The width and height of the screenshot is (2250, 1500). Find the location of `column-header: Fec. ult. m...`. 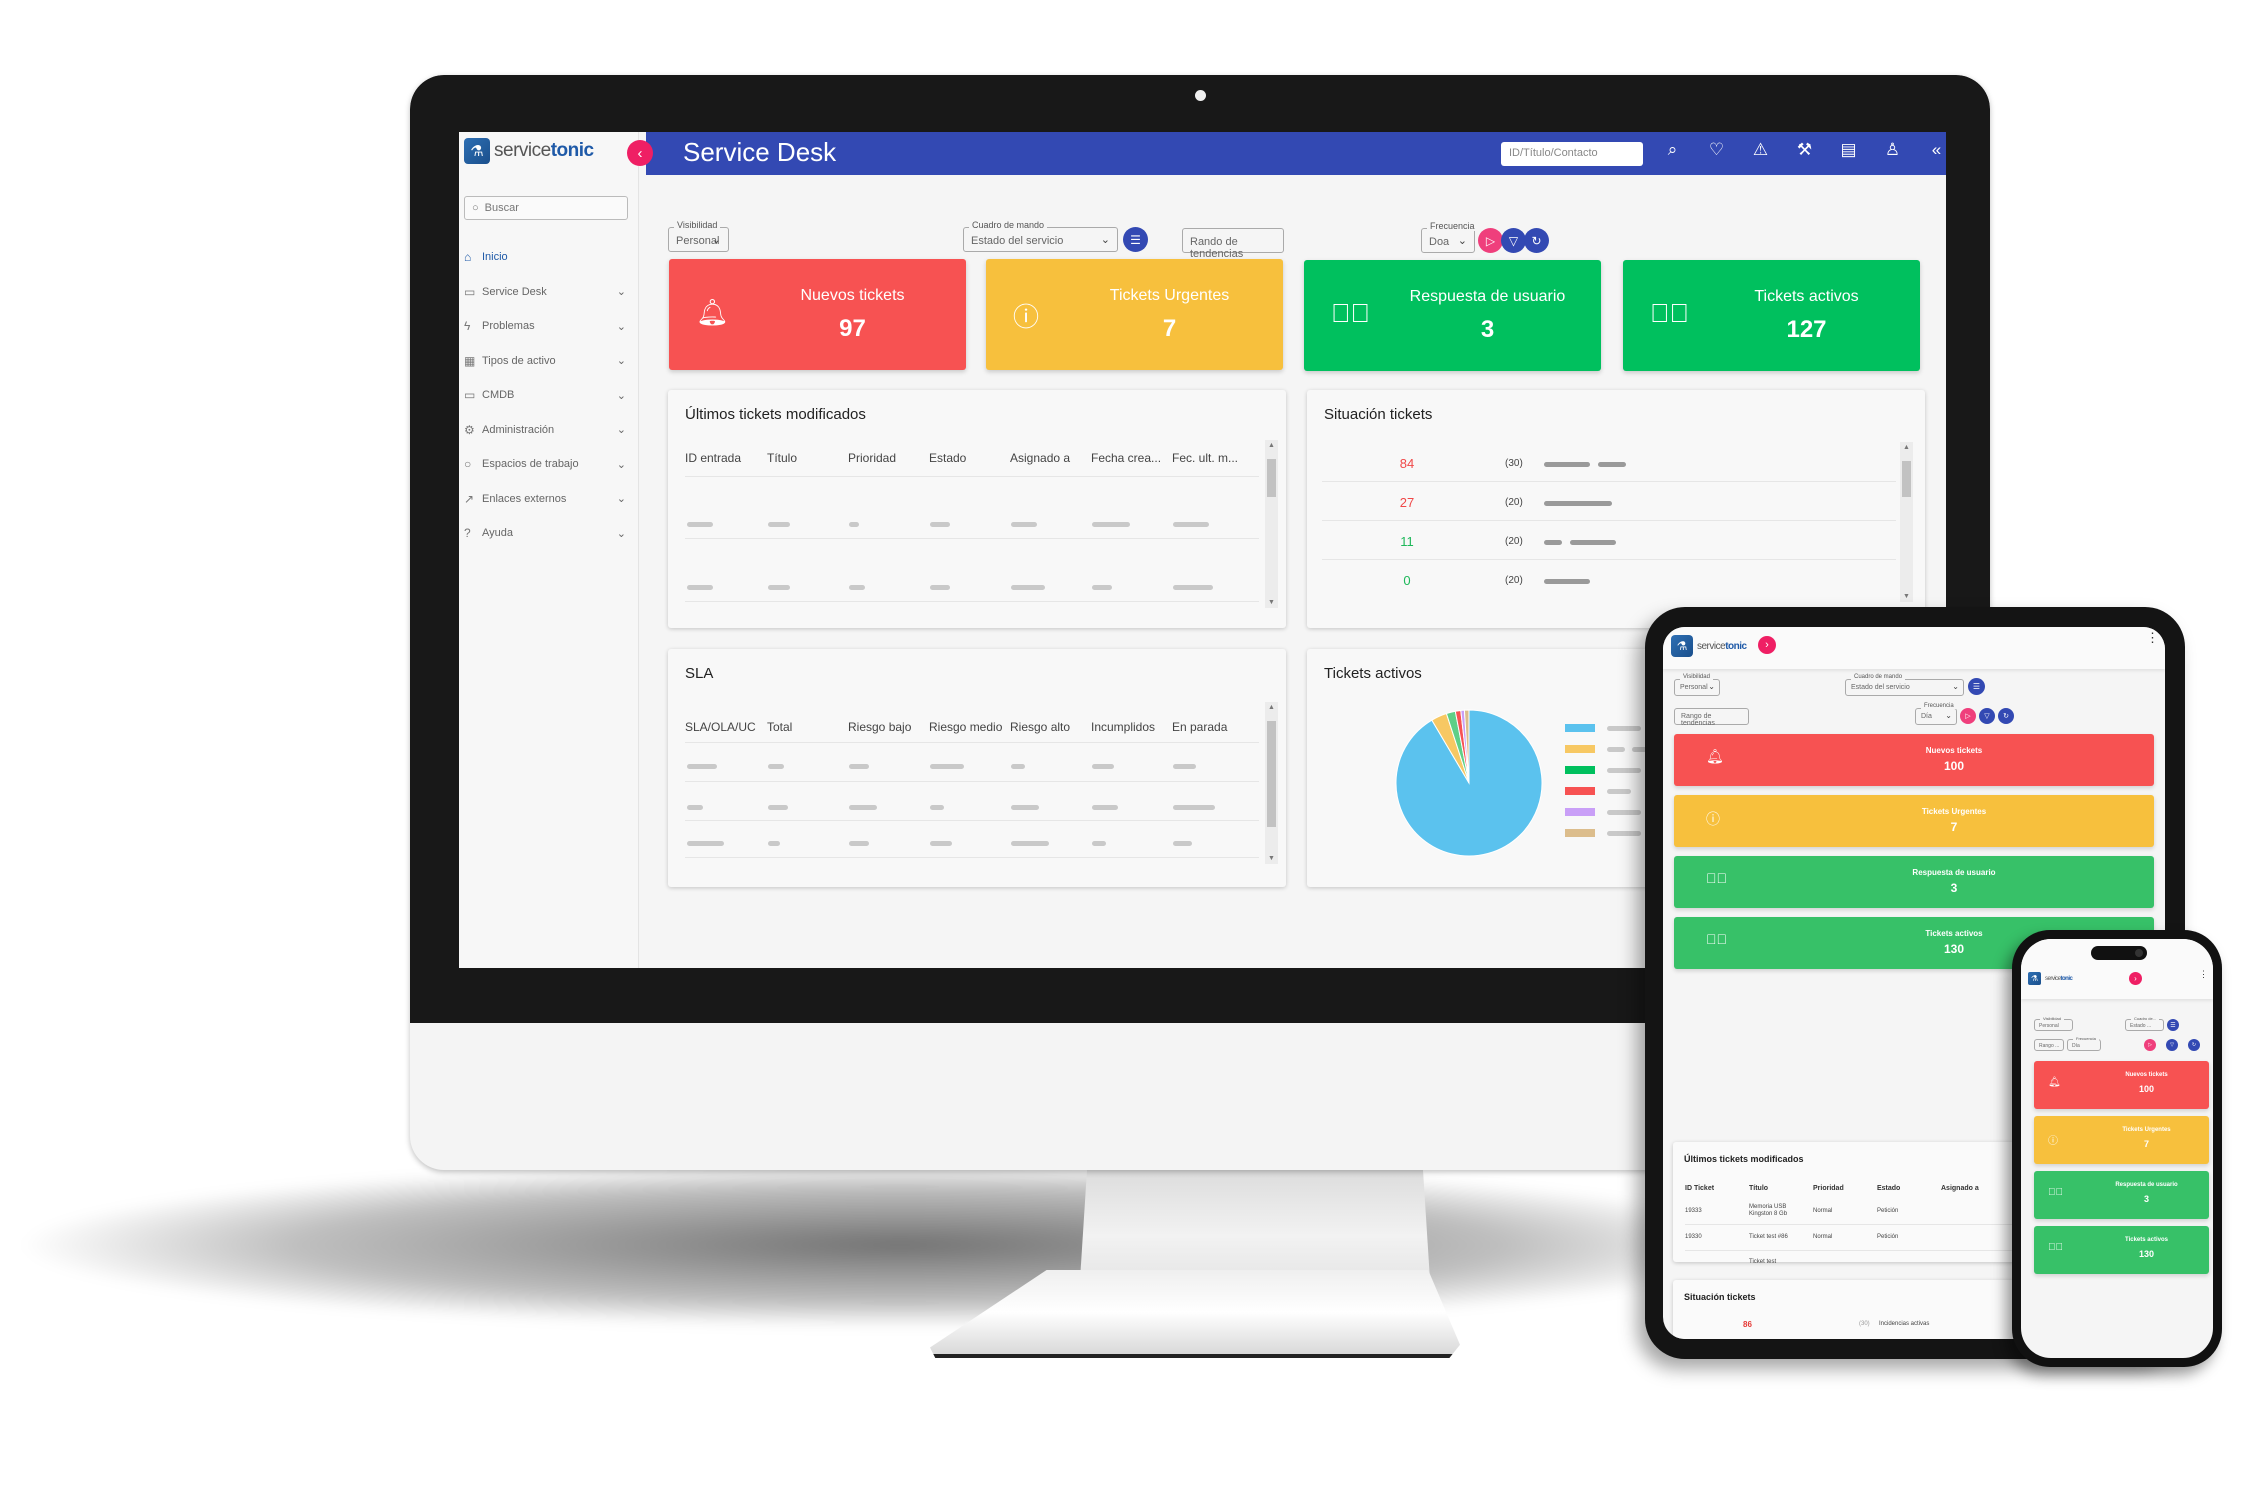

column-header: Fec. ult. m... is located at coordinates (1212, 458).